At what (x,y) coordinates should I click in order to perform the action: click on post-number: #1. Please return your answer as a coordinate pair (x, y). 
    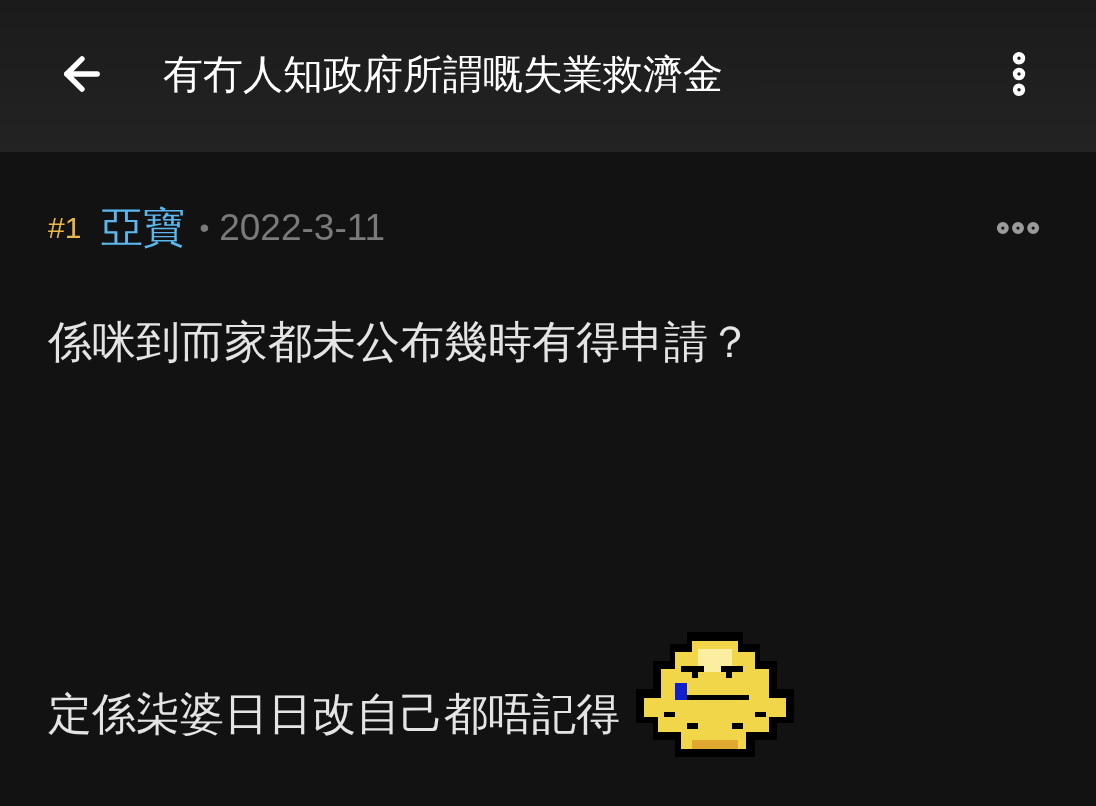
    Looking at the image, I should click on (65, 228).